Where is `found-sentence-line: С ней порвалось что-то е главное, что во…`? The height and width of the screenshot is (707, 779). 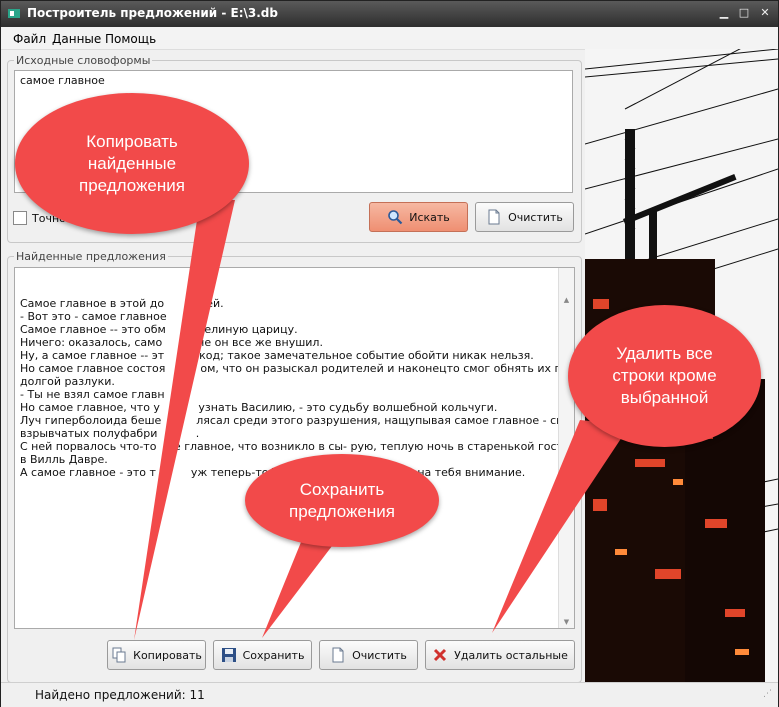 found-sentence-line: С ней порвалось что-то е главное, что во… is located at coordinates (297, 446).